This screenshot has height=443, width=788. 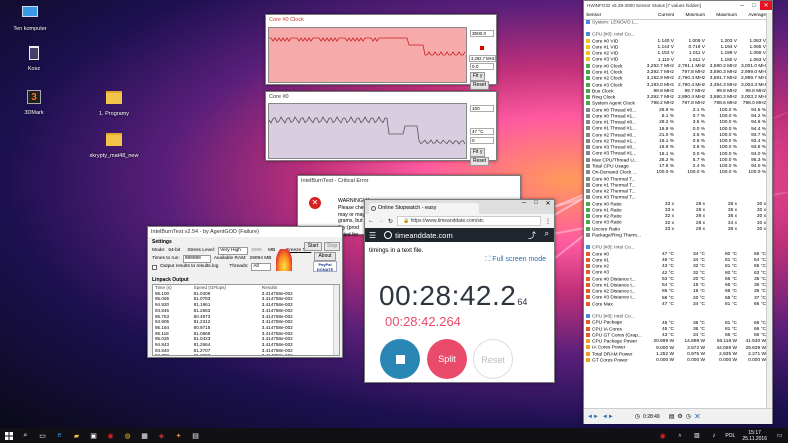 What do you see at coordinates (608, 417) in the screenshot?
I see `nav-right-icon: ◄►` at bounding box center [608, 417].